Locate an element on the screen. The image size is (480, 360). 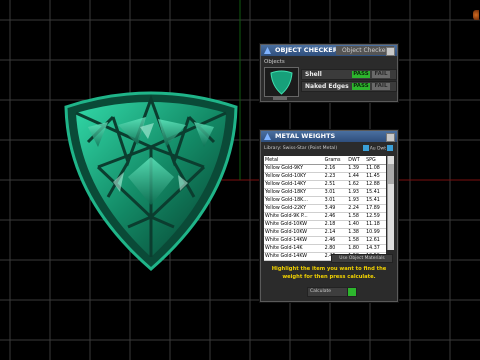
table-row: Yellow Gold-9KY 2.16 1.39 11.08 is located at coordinates (325, 168).